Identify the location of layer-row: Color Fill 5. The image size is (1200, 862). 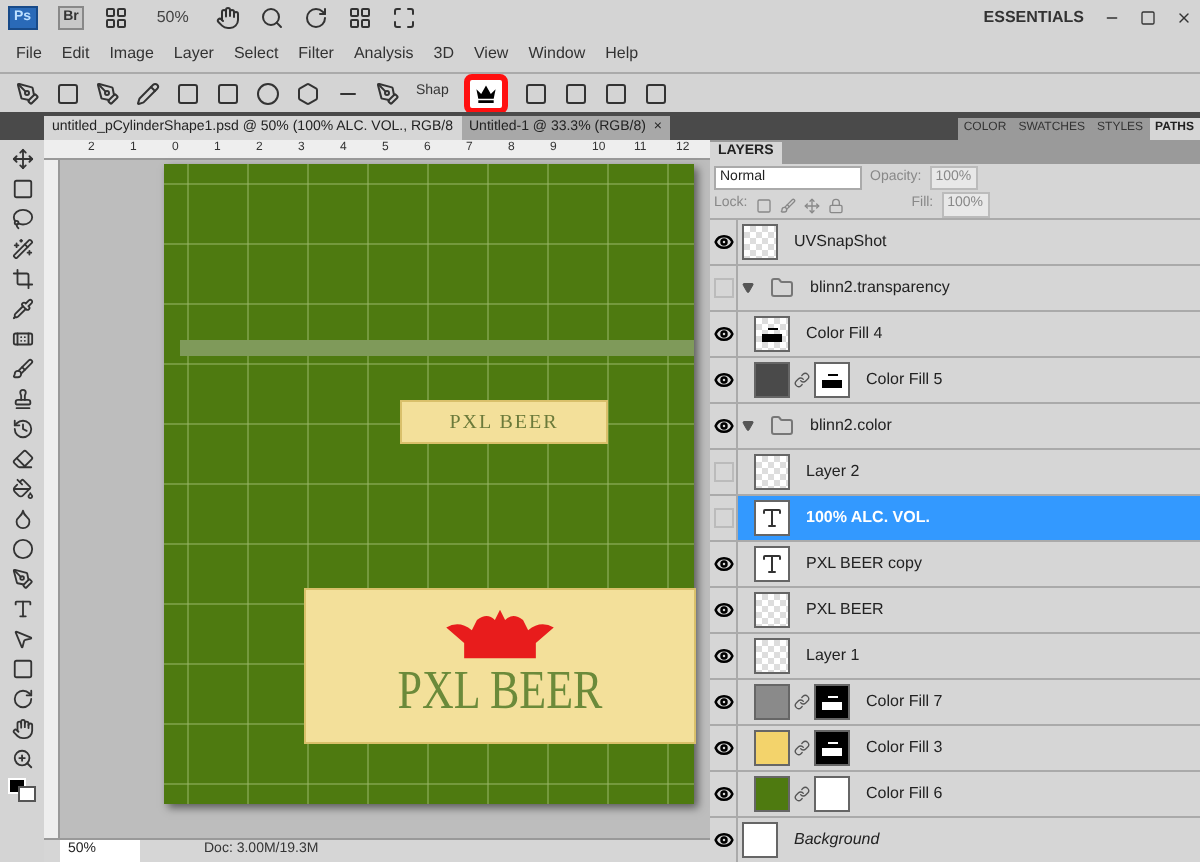
(955, 381).